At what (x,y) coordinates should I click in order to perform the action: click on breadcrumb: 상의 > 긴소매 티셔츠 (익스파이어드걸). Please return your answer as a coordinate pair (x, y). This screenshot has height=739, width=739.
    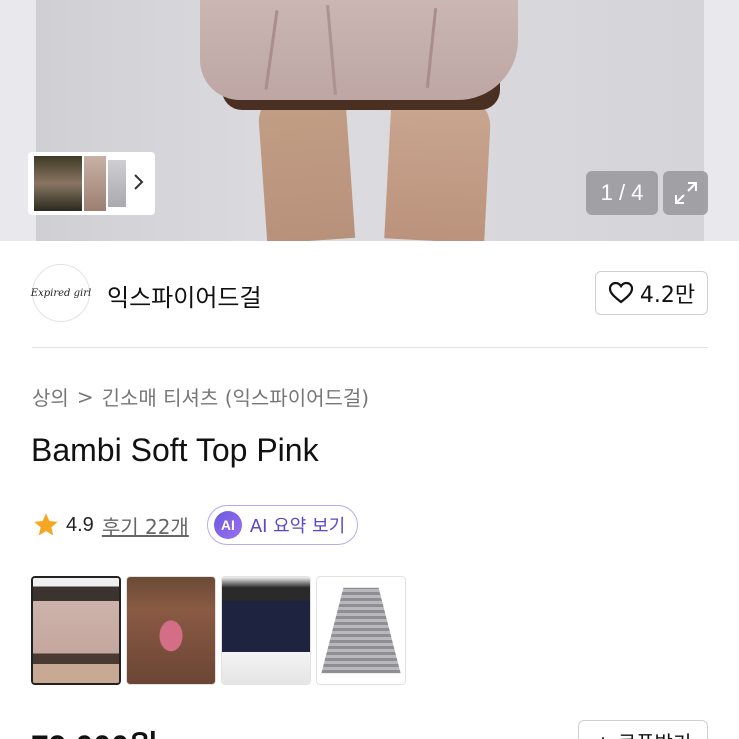
    Looking at the image, I should click on (200, 396).